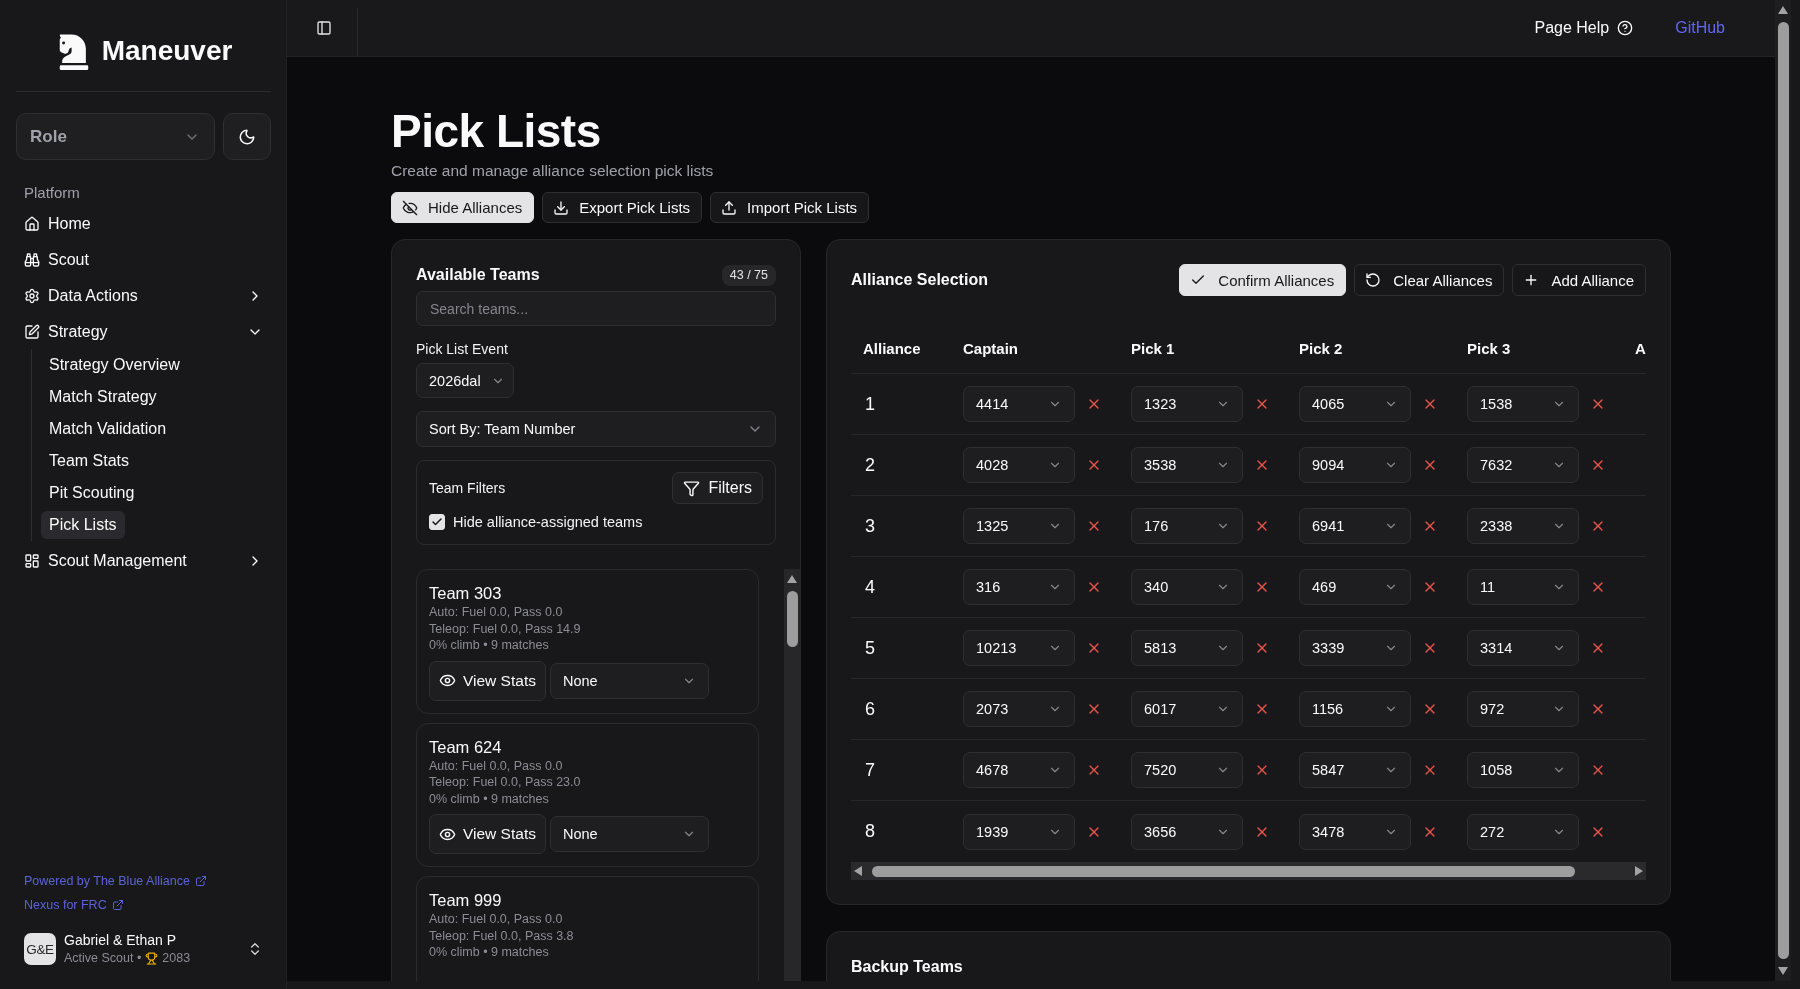  What do you see at coordinates (870, 770) in the screenshot?
I see `alliance-number: 7` at bounding box center [870, 770].